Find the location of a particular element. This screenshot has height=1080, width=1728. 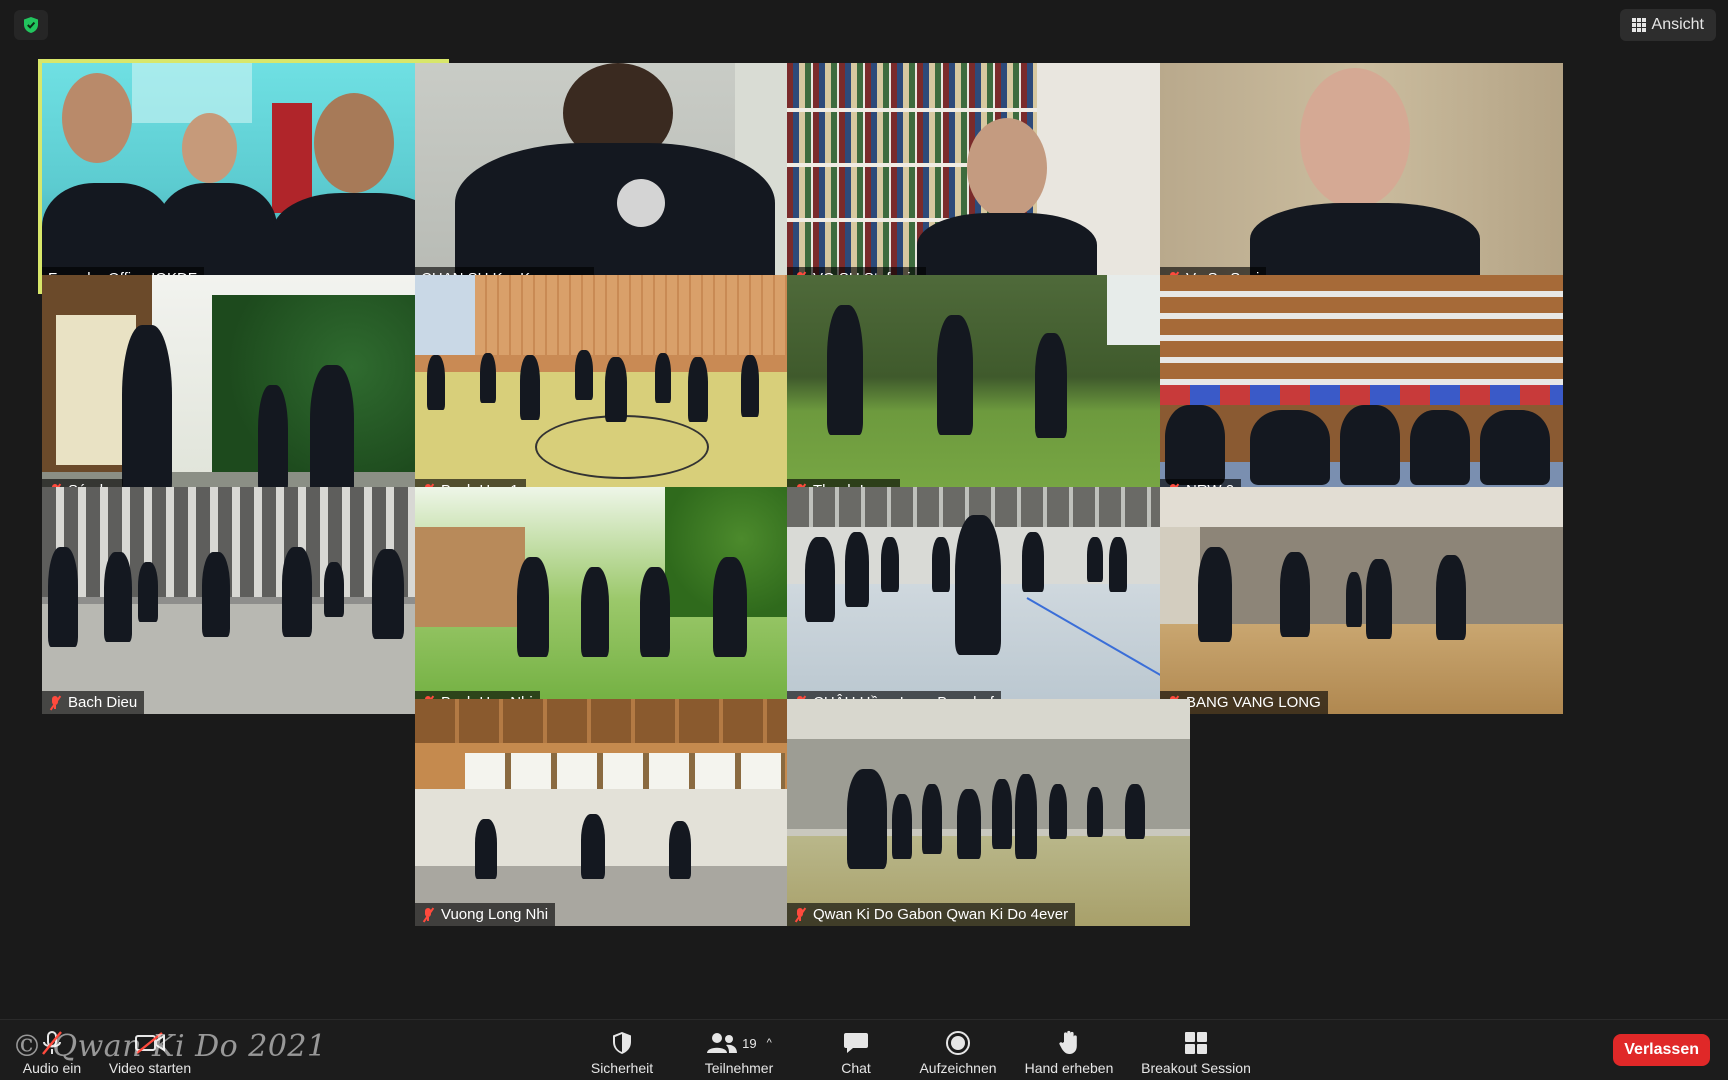

leave-meeting-button-label: Verlassen is located at coordinates (1661, 1049).